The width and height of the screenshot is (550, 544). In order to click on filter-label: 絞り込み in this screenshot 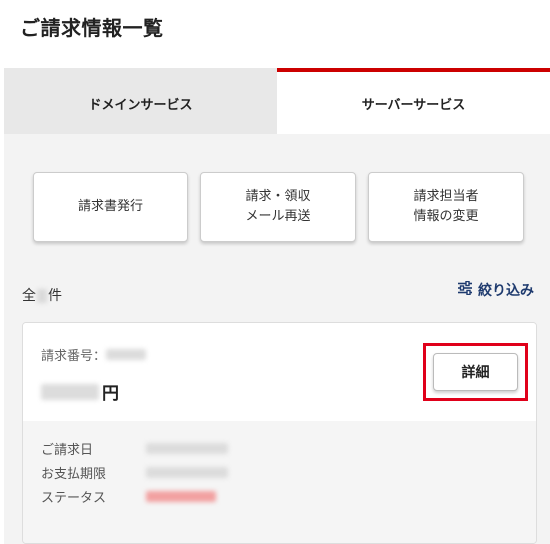, I will do `click(506, 291)`.